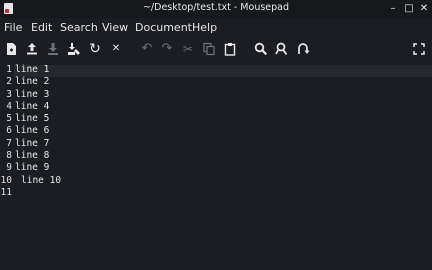 The image size is (432, 270). I want to click on find-replace-icon, so click(282, 49).